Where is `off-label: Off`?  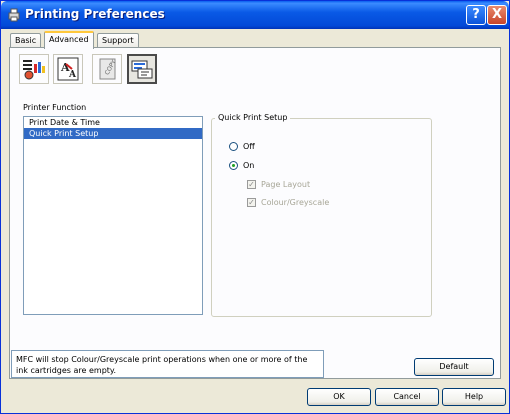 off-label: Off is located at coordinates (249, 146).